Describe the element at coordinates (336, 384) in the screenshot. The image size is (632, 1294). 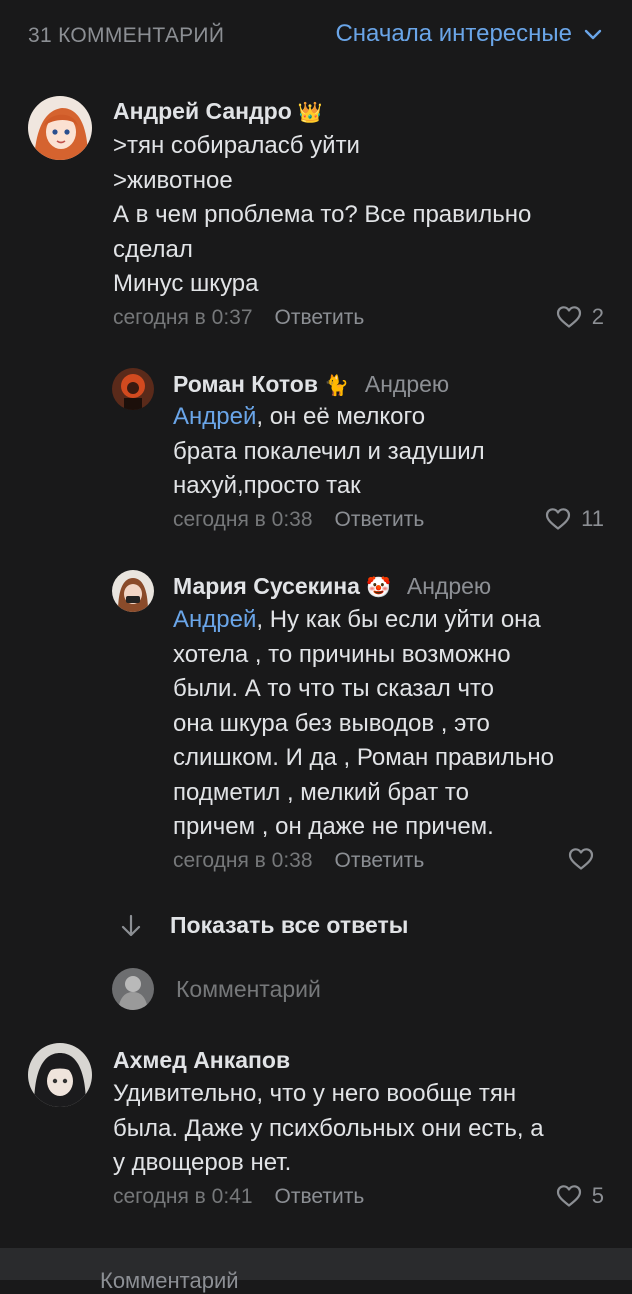
I see `cat-icon: 🐈` at that location.